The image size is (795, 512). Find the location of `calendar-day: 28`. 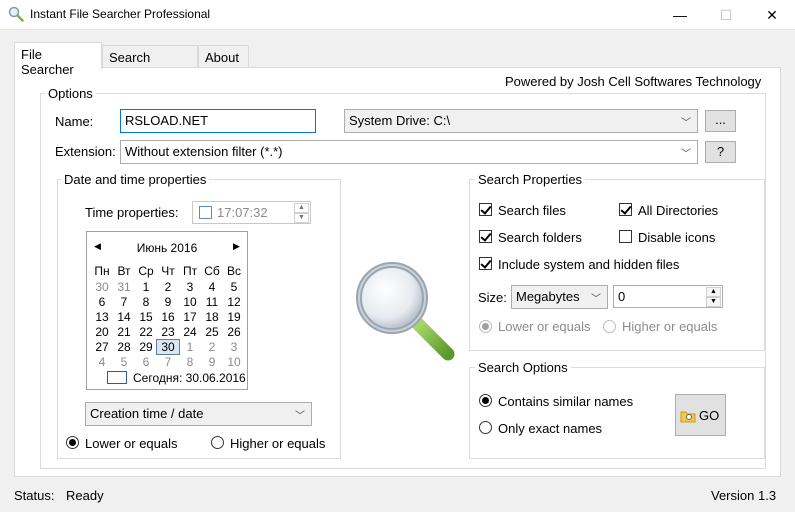

calendar-day: 28 is located at coordinates (124, 347).